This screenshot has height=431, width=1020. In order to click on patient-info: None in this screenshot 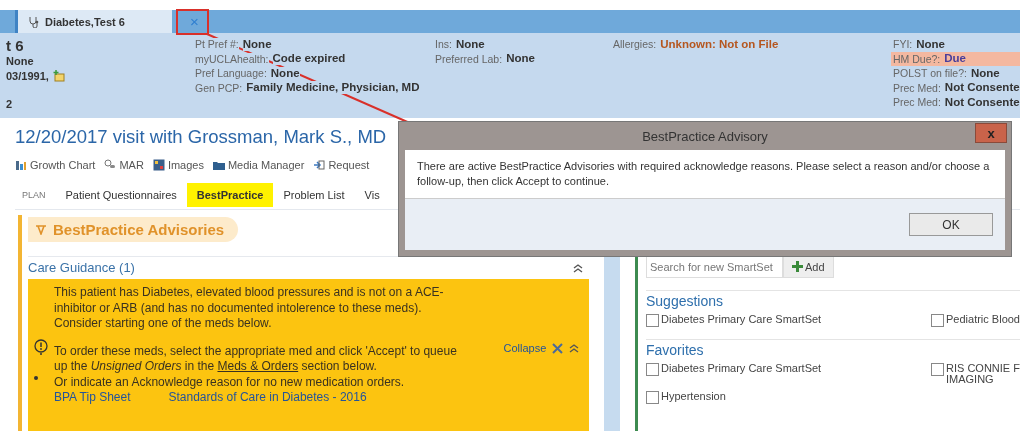, I will do `click(20, 61)`.